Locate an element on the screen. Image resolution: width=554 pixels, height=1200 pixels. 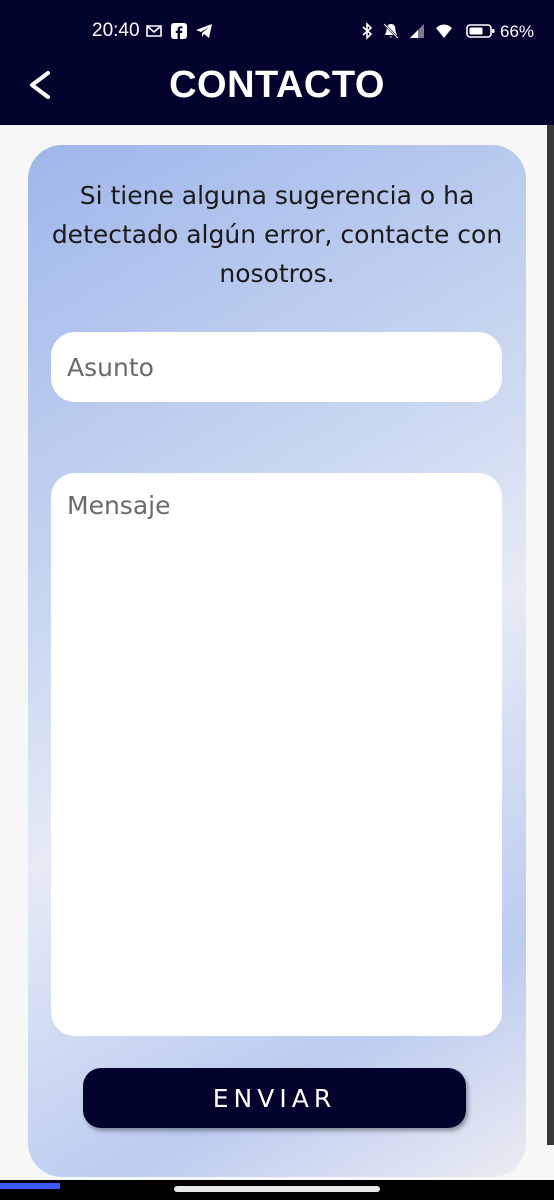
page-title: CONTACTO is located at coordinates (277, 85).